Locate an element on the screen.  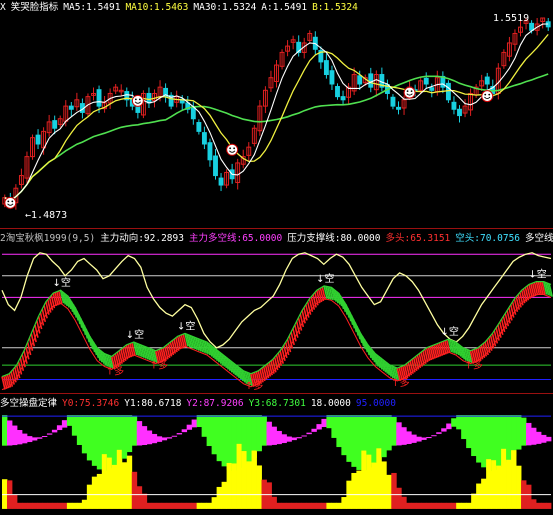
pane2-header-item: 多空线:30.00 is located at coordinates (539, 238).